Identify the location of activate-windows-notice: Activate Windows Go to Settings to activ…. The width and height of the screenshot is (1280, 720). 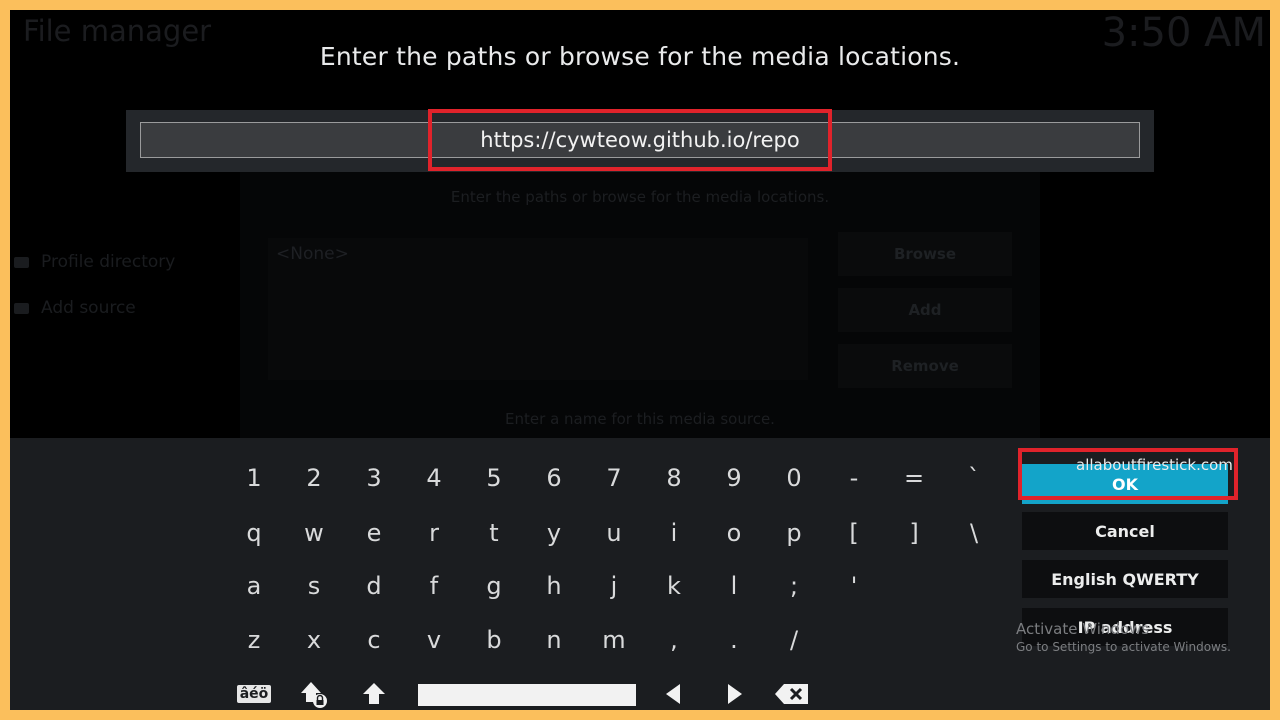
(1123, 637).